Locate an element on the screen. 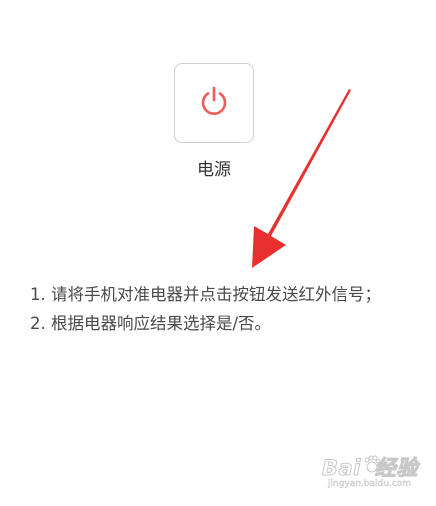  instruction-step-1: 1. 请将手机对准电器并点击按钮发送红外信号； is located at coordinates (205, 294).